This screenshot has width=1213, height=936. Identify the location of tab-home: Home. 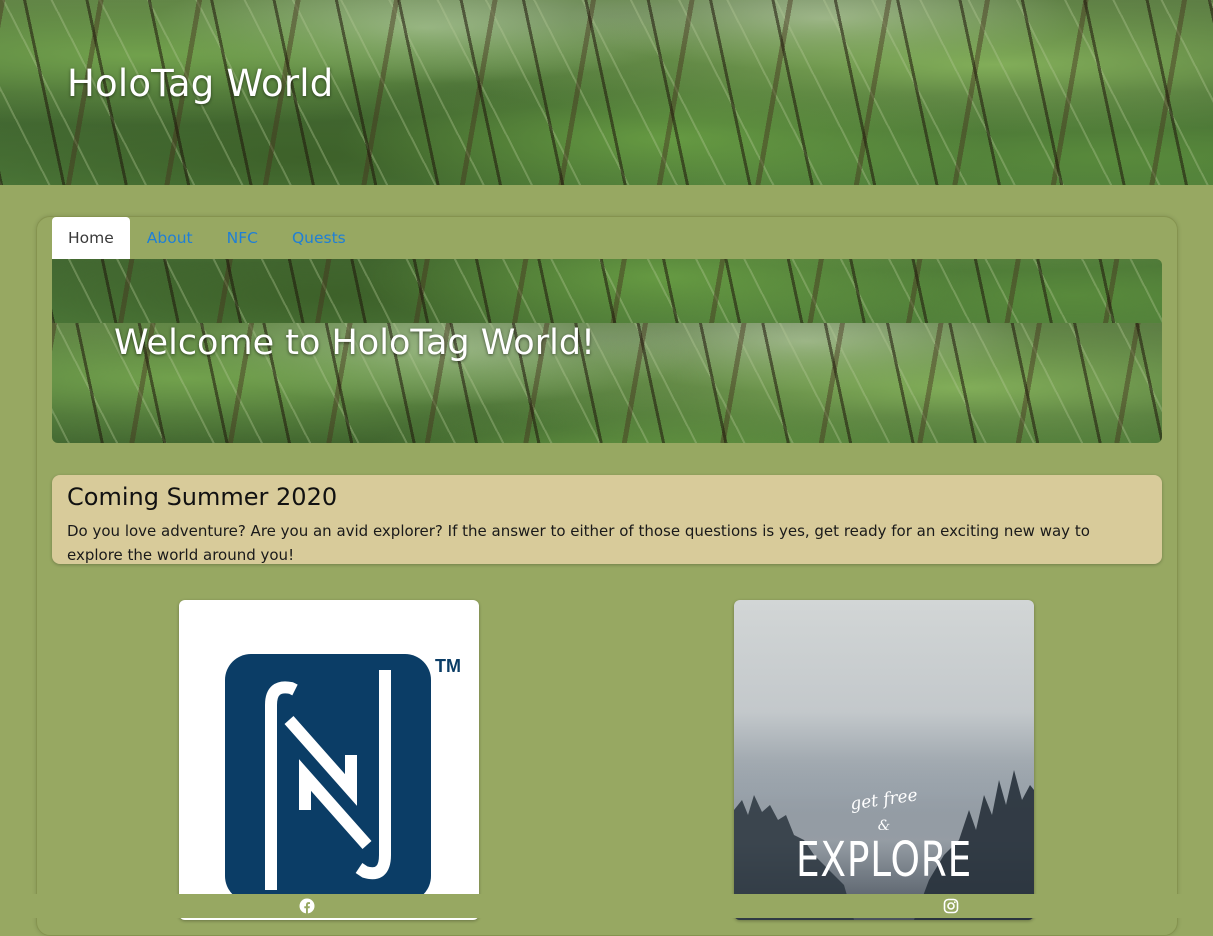
(91, 238).